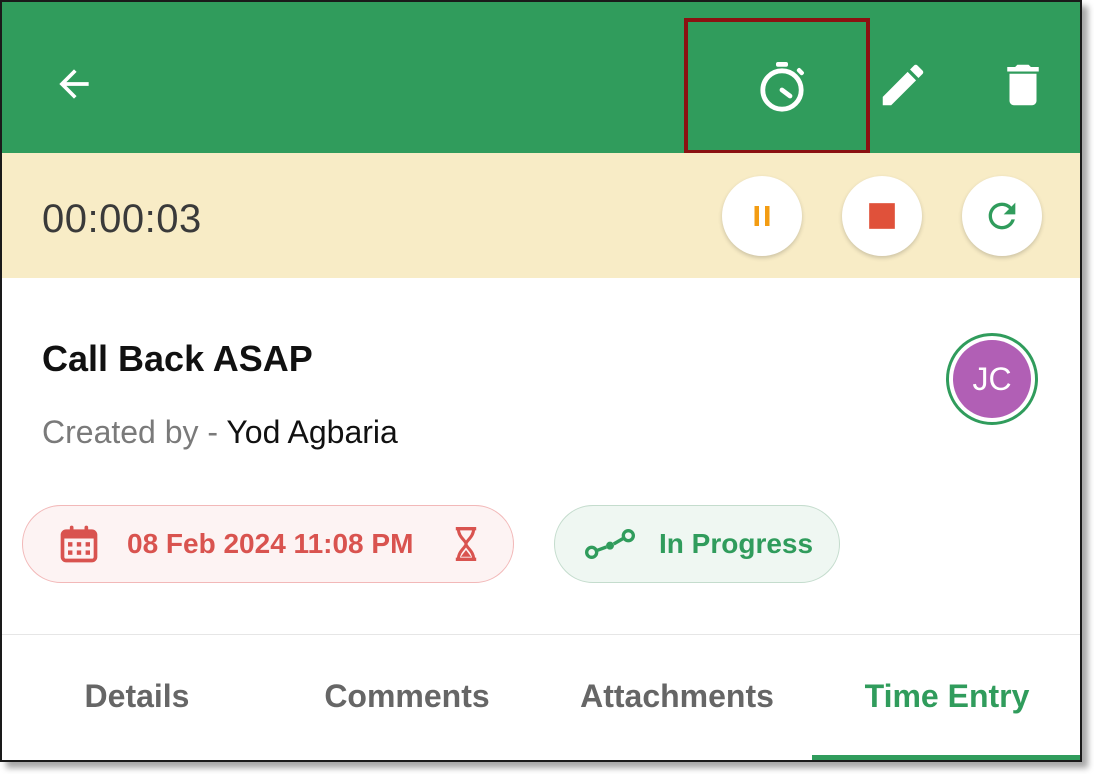  What do you see at coordinates (541, 634) in the screenshot?
I see `tabs-divider` at bounding box center [541, 634].